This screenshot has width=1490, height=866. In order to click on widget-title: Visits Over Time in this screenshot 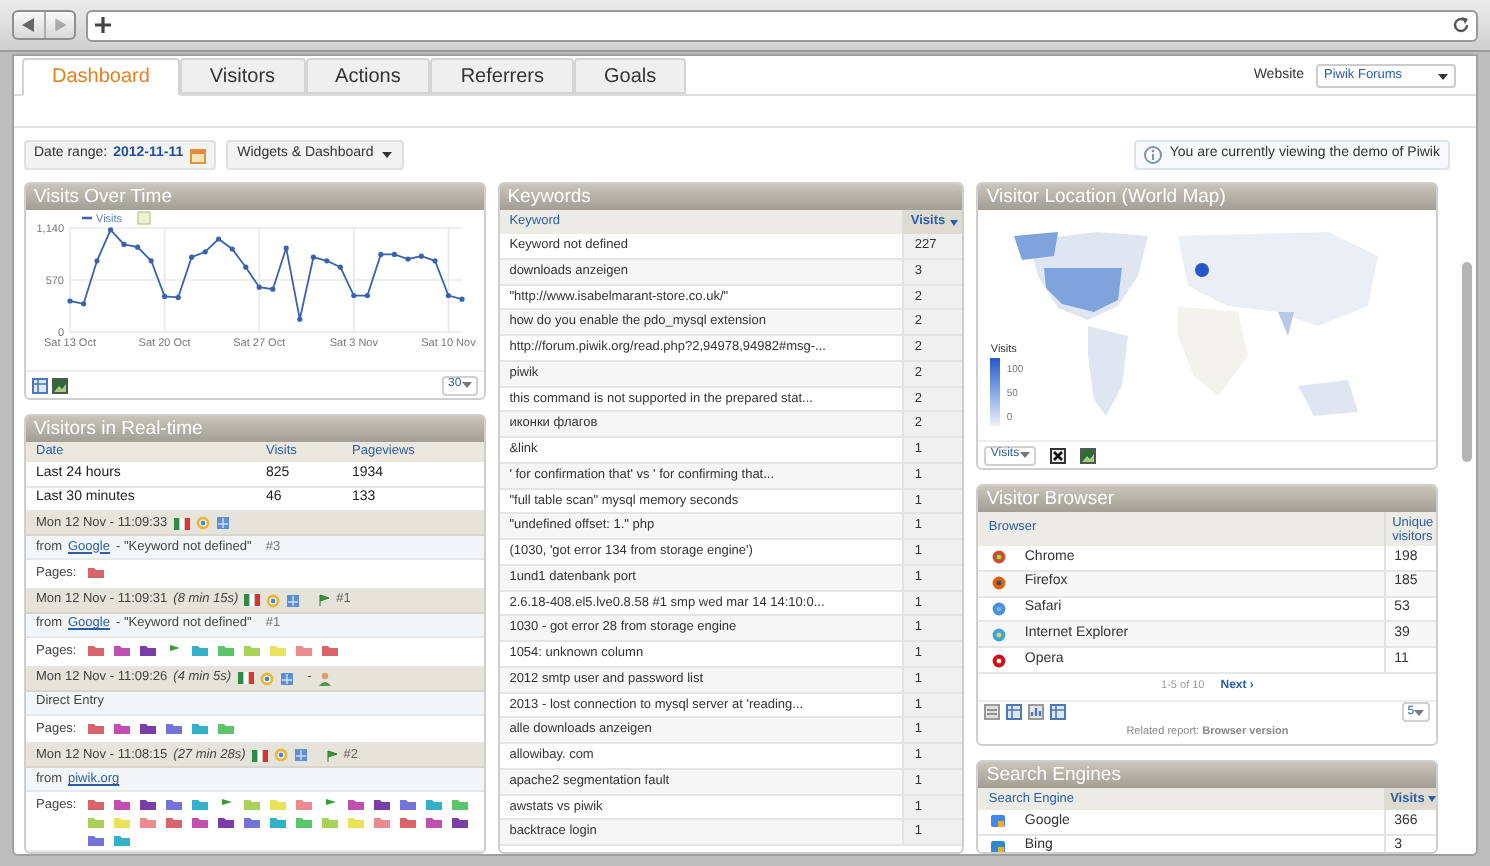, I will do `click(255, 197)`.